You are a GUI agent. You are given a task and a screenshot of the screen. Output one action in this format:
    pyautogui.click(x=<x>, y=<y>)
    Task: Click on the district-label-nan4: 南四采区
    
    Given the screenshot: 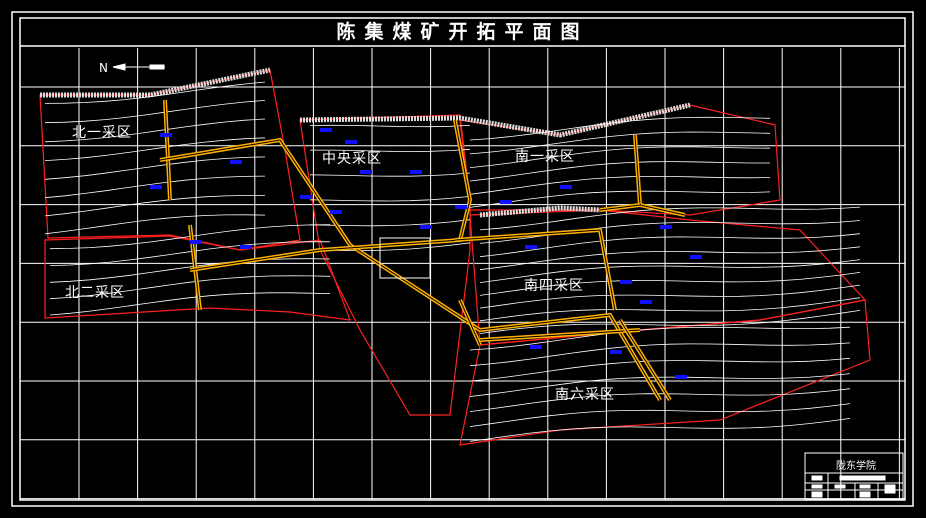 What is the action you would take?
    pyautogui.click(x=554, y=286)
    